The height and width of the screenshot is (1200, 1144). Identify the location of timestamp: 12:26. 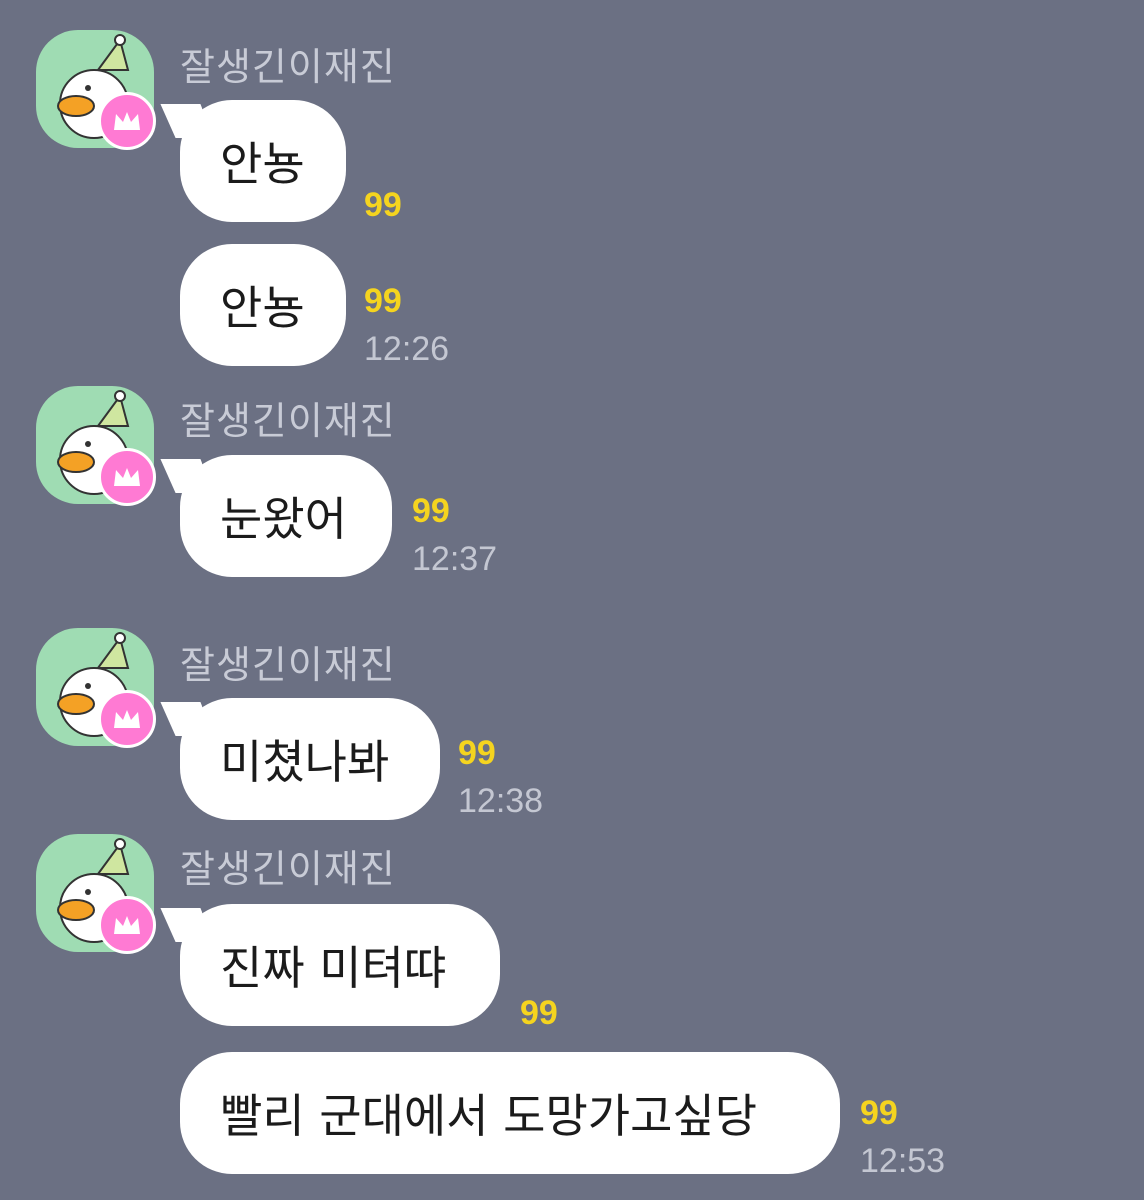
(407, 349).